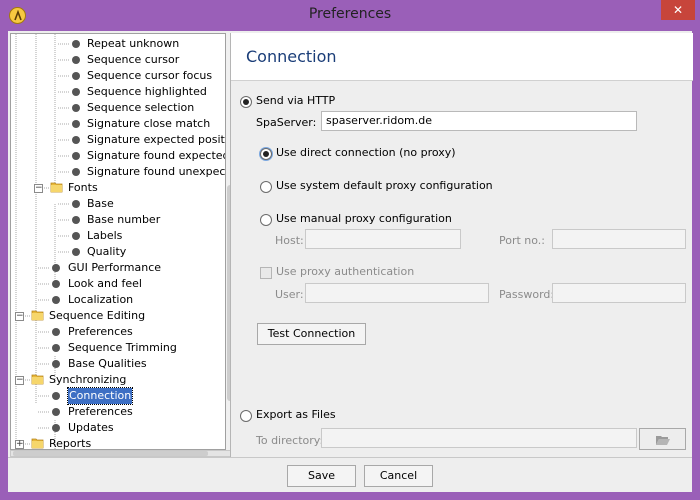 Image resolution: width=700 pixels, height=500 pixels. What do you see at coordinates (522, 240) in the screenshot?
I see `port-label: Port no.:` at bounding box center [522, 240].